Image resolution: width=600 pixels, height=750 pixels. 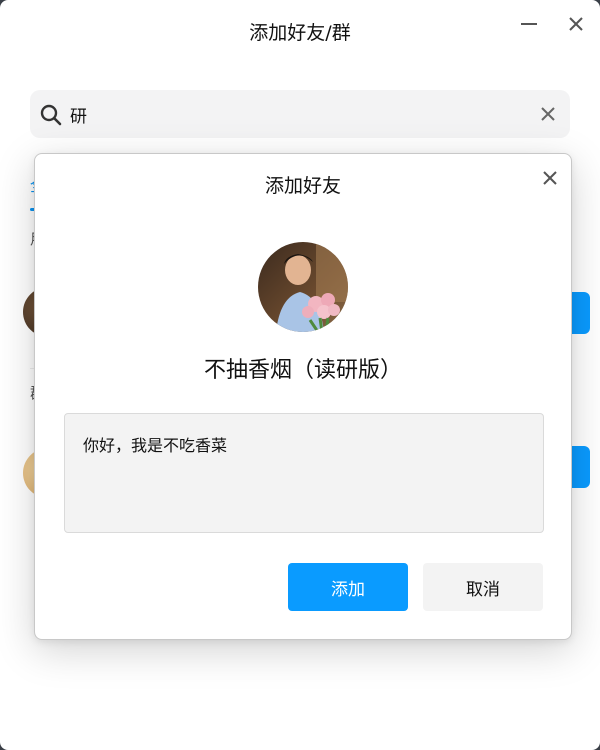 I want to click on search-icon, so click(x=51, y=115).